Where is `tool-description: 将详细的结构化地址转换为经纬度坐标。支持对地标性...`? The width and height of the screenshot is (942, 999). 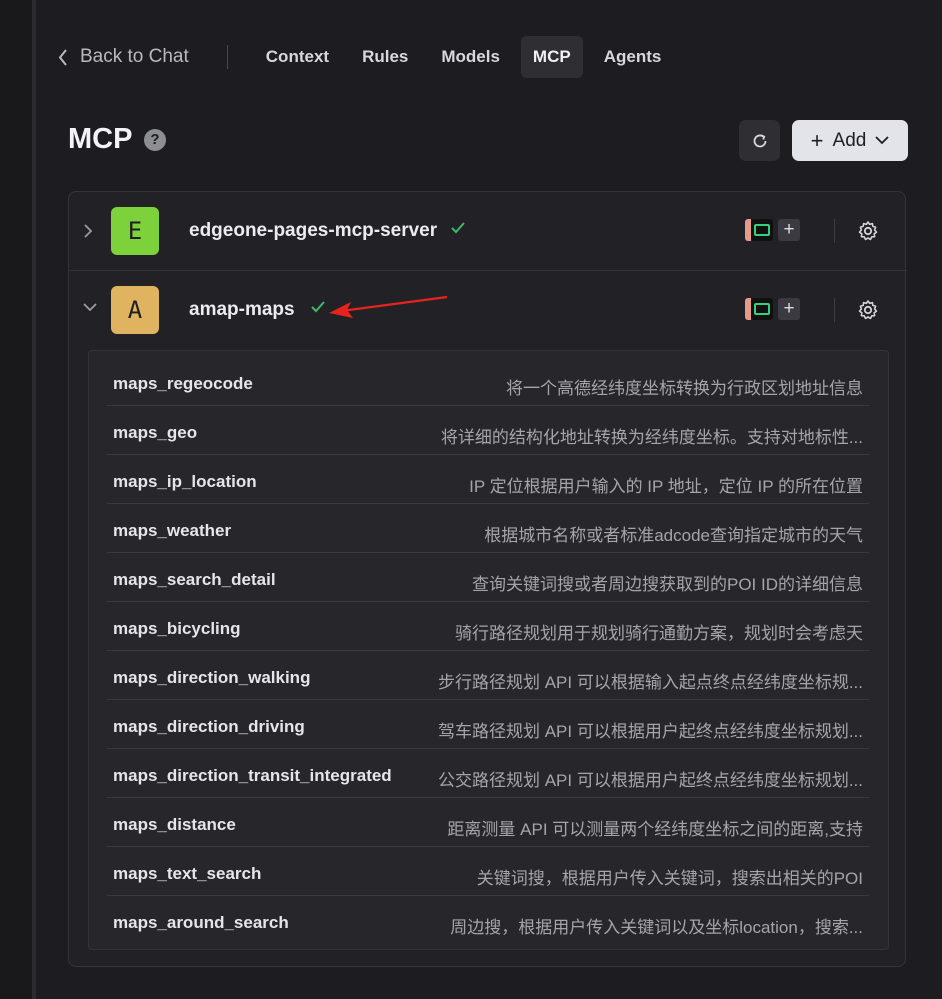 tool-description: 将详细的结构化地址转换为经纬度坐标。支持对地标性... is located at coordinates (651, 437).